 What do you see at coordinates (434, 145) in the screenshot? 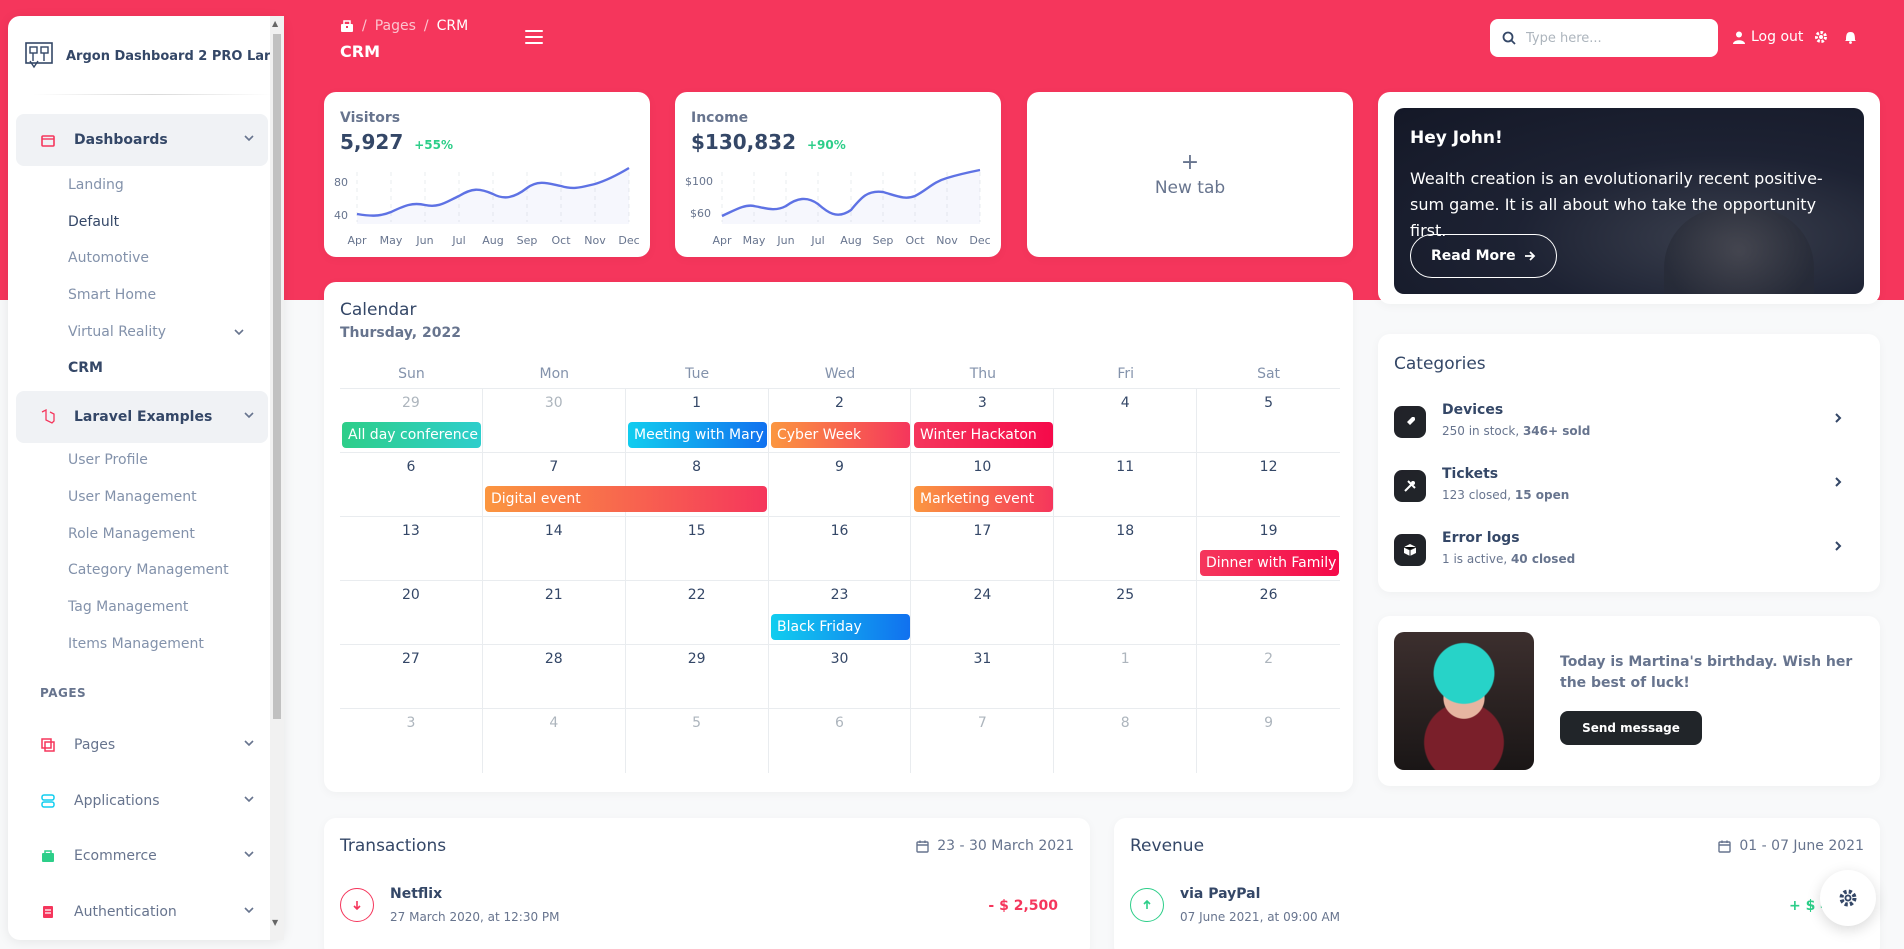
I see `visitors-change: +55%` at bounding box center [434, 145].